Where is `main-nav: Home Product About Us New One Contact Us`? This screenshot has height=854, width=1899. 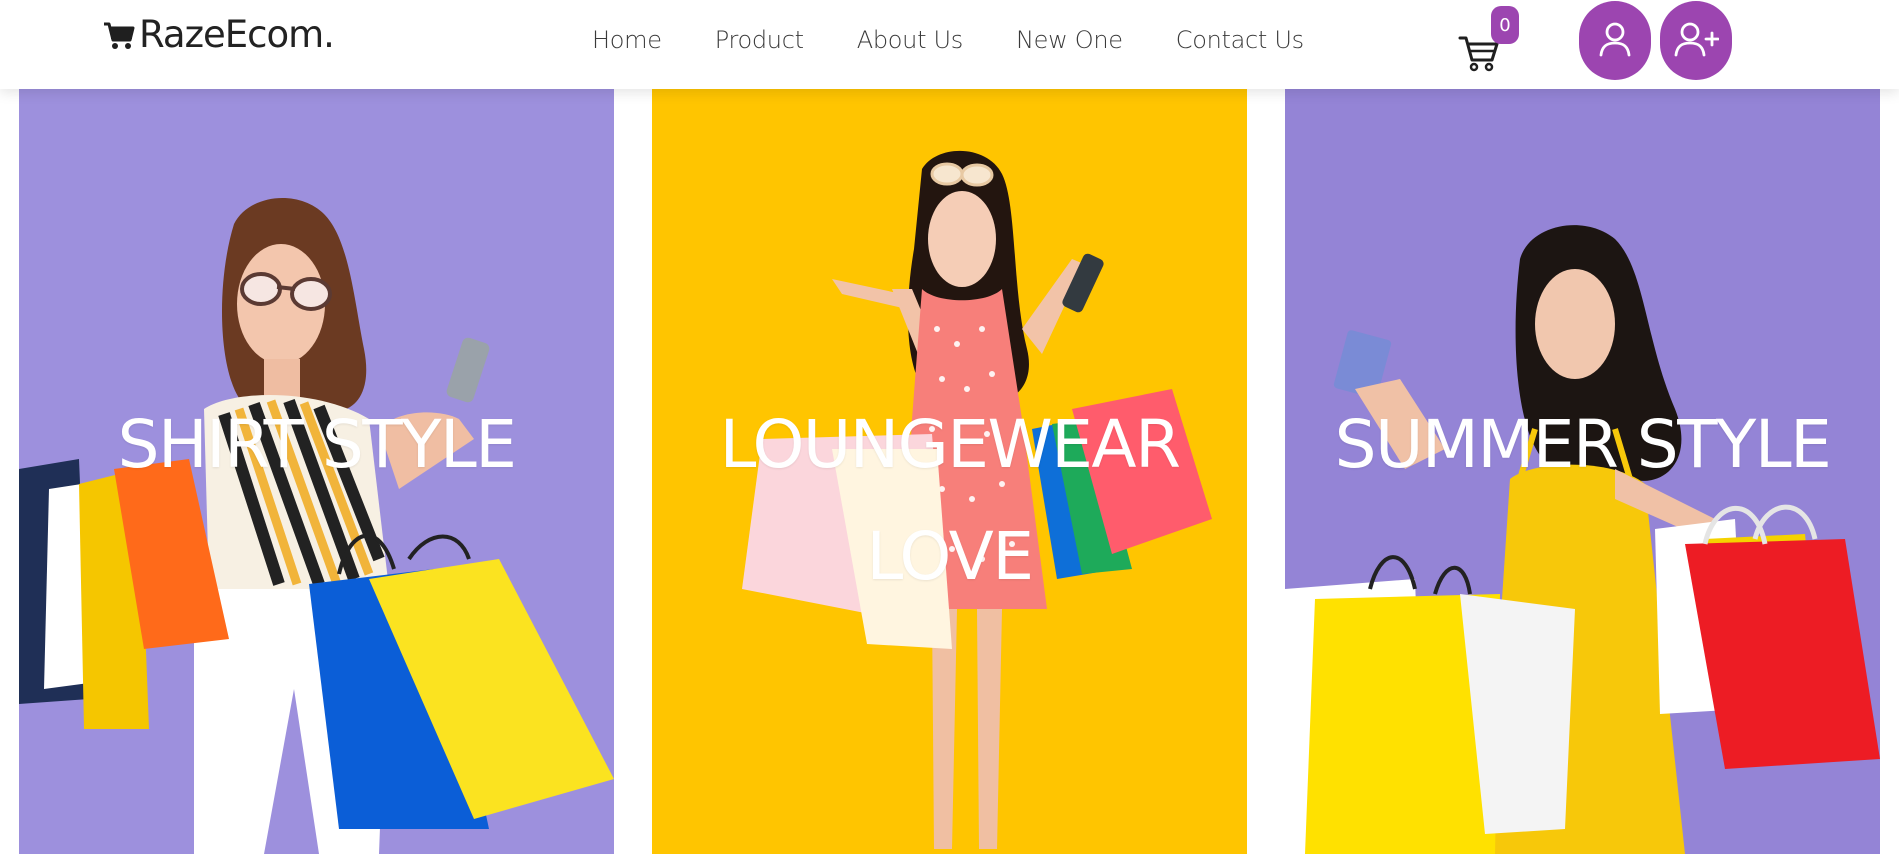
main-nav: Home Product About Us New One Contact Us is located at coordinates (948, 40).